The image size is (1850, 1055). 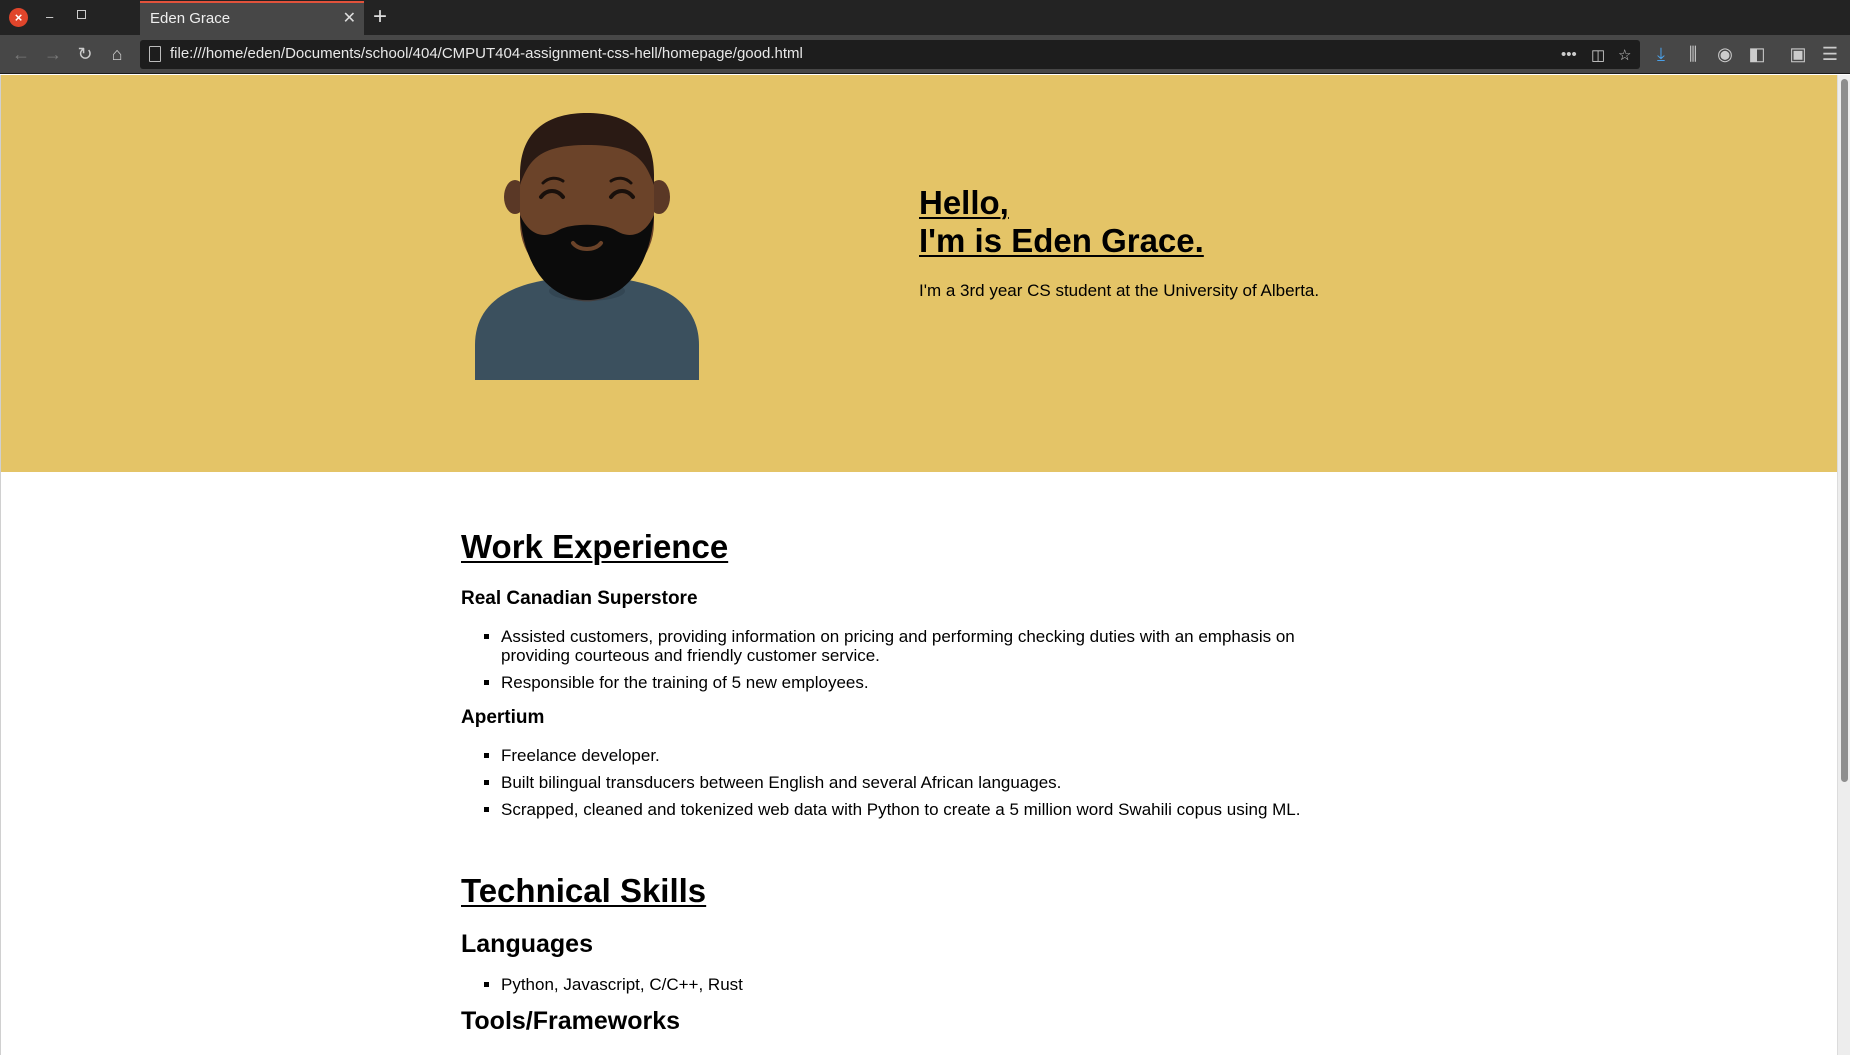 What do you see at coordinates (1757, 54) in the screenshot?
I see `sidebar-icon: ◧` at bounding box center [1757, 54].